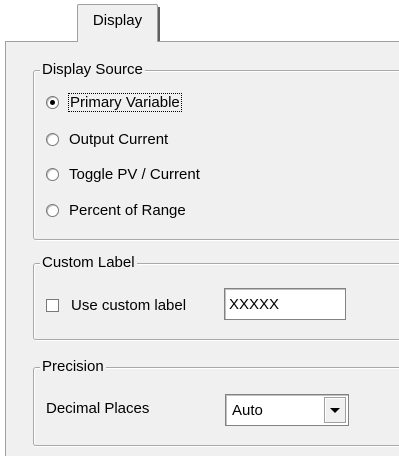  Describe the element at coordinates (287, 410) in the screenshot. I see `decimal-places-select: Auto` at that location.